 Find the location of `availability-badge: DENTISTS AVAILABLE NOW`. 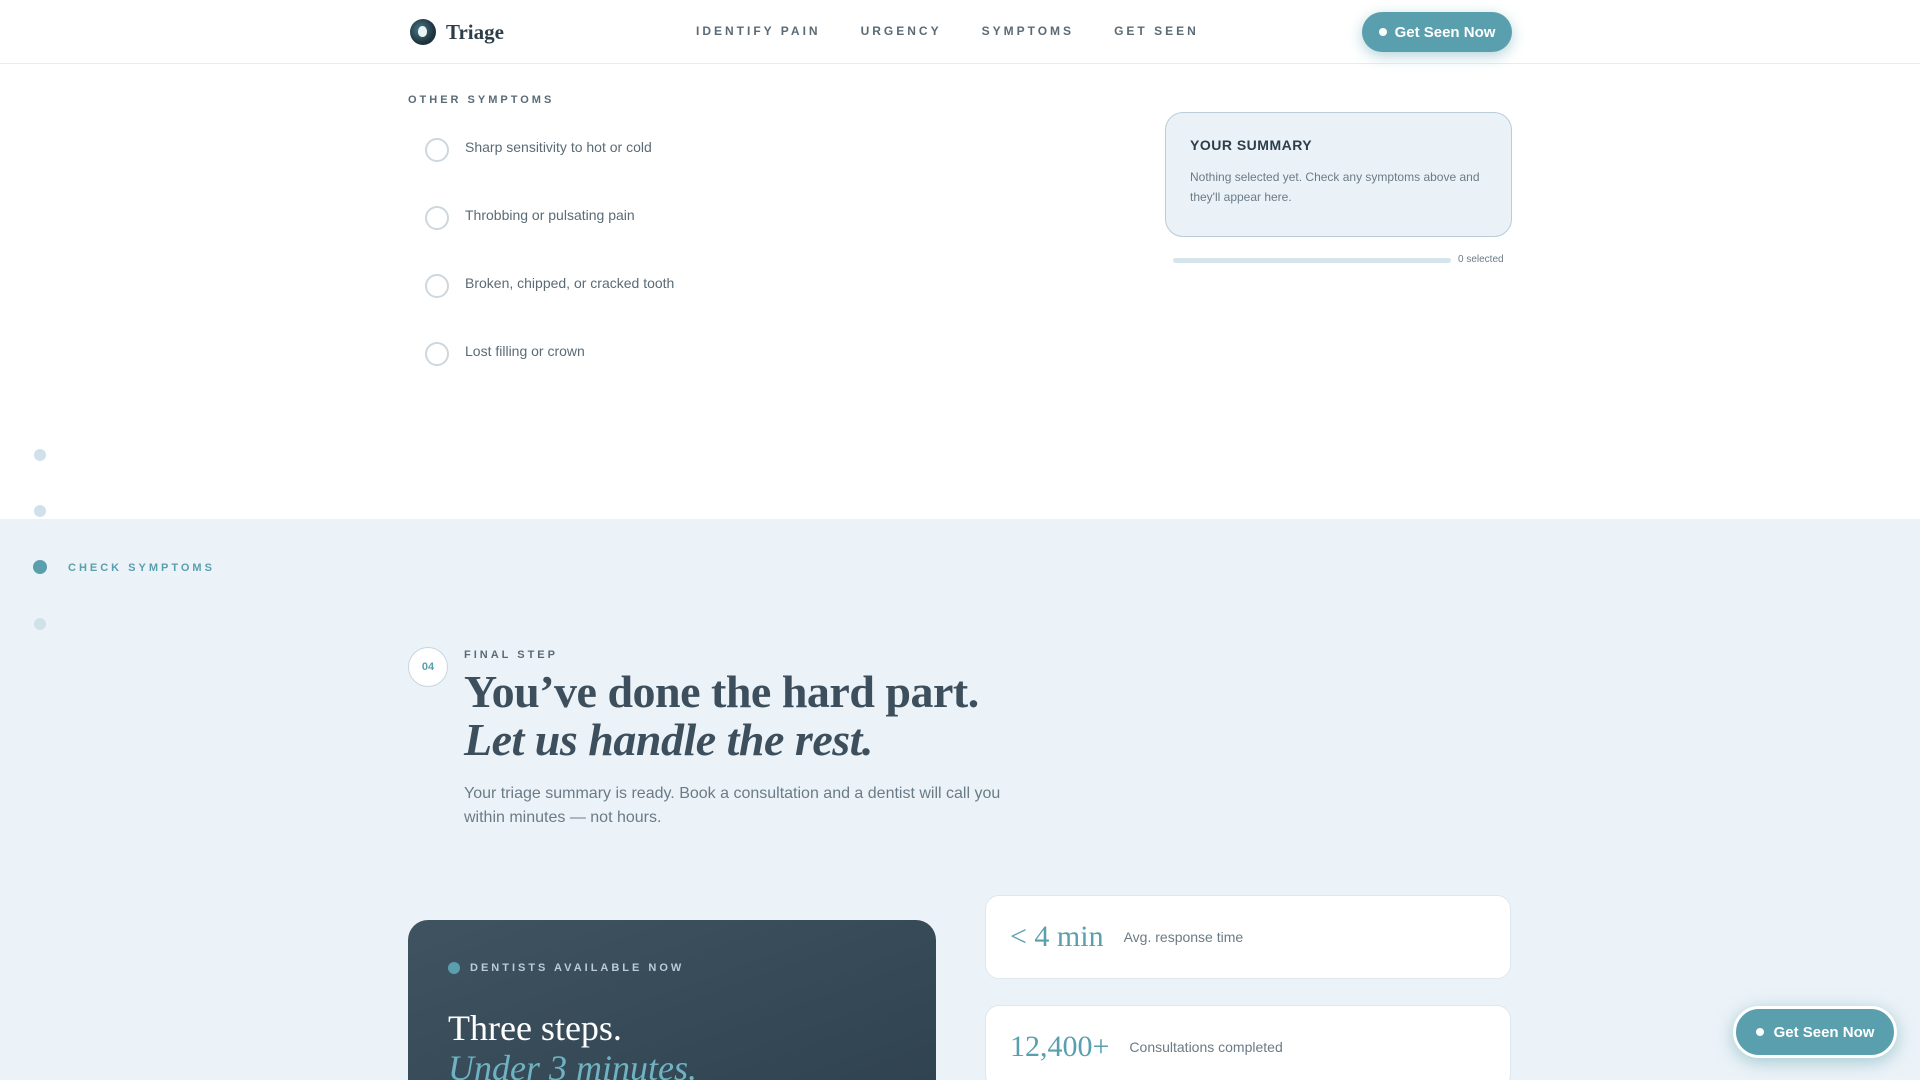

availability-badge: DENTISTS AVAILABLE NOW is located at coordinates (566, 968).